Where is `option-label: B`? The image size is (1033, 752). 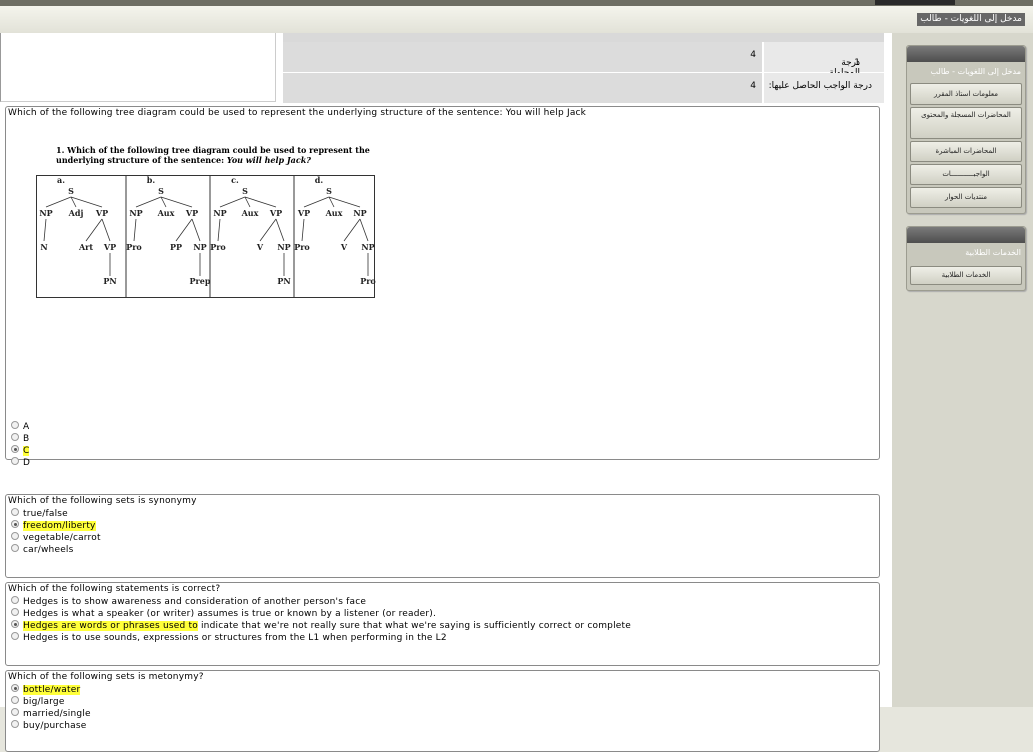 option-label: B is located at coordinates (26, 439).